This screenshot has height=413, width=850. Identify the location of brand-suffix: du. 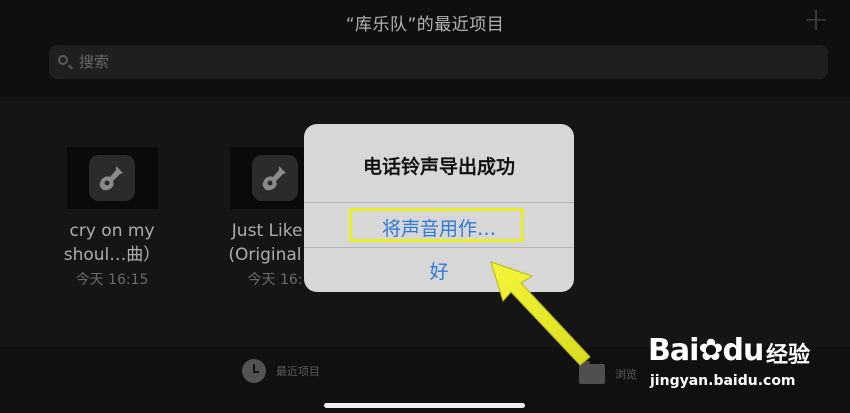
(743, 350).